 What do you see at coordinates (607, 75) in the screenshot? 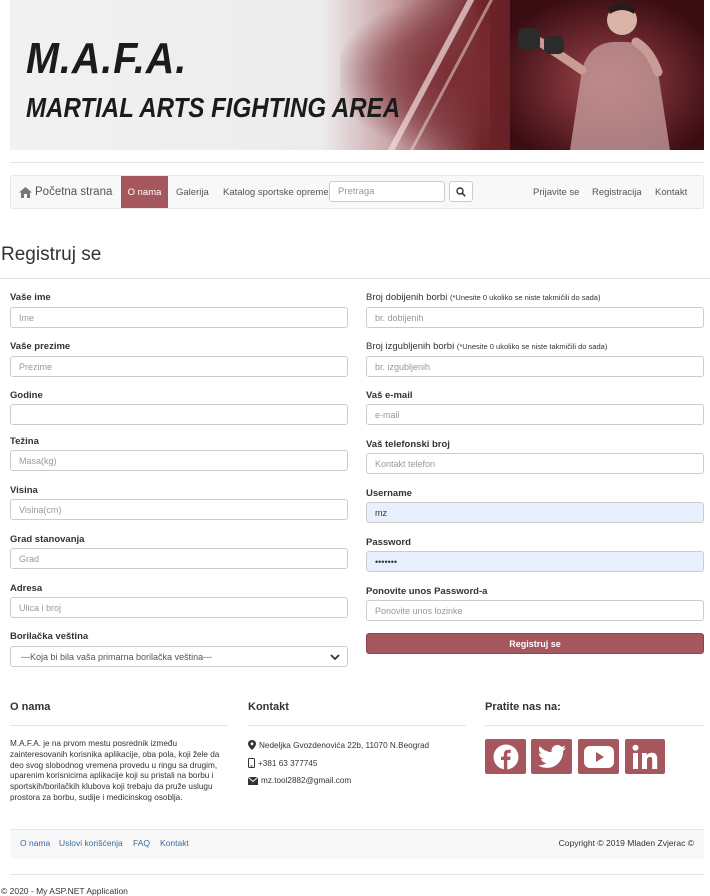
I see `fighter-image` at bounding box center [607, 75].